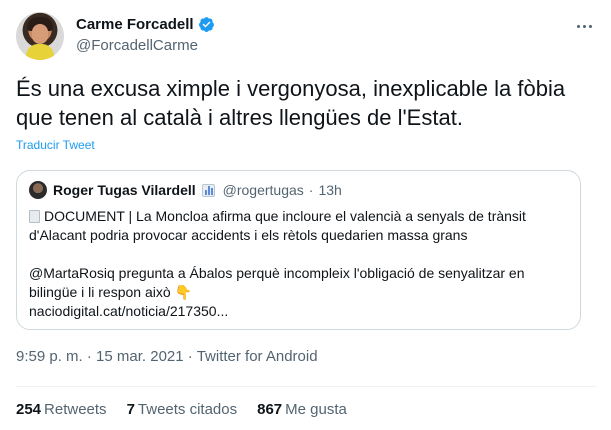 This screenshot has height=430, width=611. I want to click on retweets-label: Retweets, so click(75, 409).